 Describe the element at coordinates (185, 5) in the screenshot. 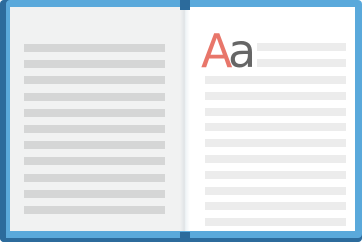

I see `spine-notch-top` at that location.